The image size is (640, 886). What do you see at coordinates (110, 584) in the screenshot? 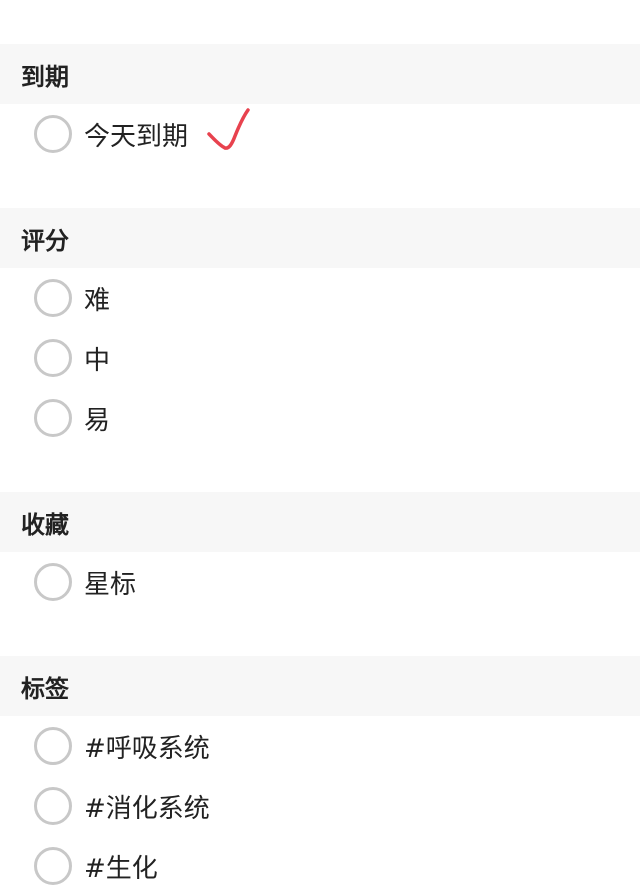
I see `option-label: 星标` at bounding box center [110, 584].